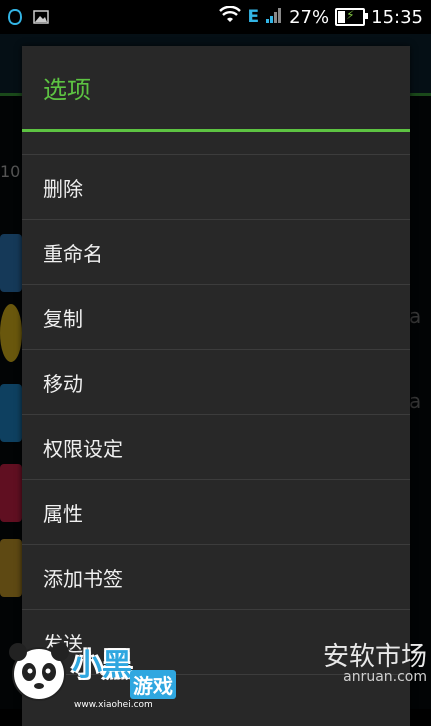 The width and height of the screenshot is (431, 726). I want to click on status-bar: E 27% ⚡ 15:35, so click(215, 17).